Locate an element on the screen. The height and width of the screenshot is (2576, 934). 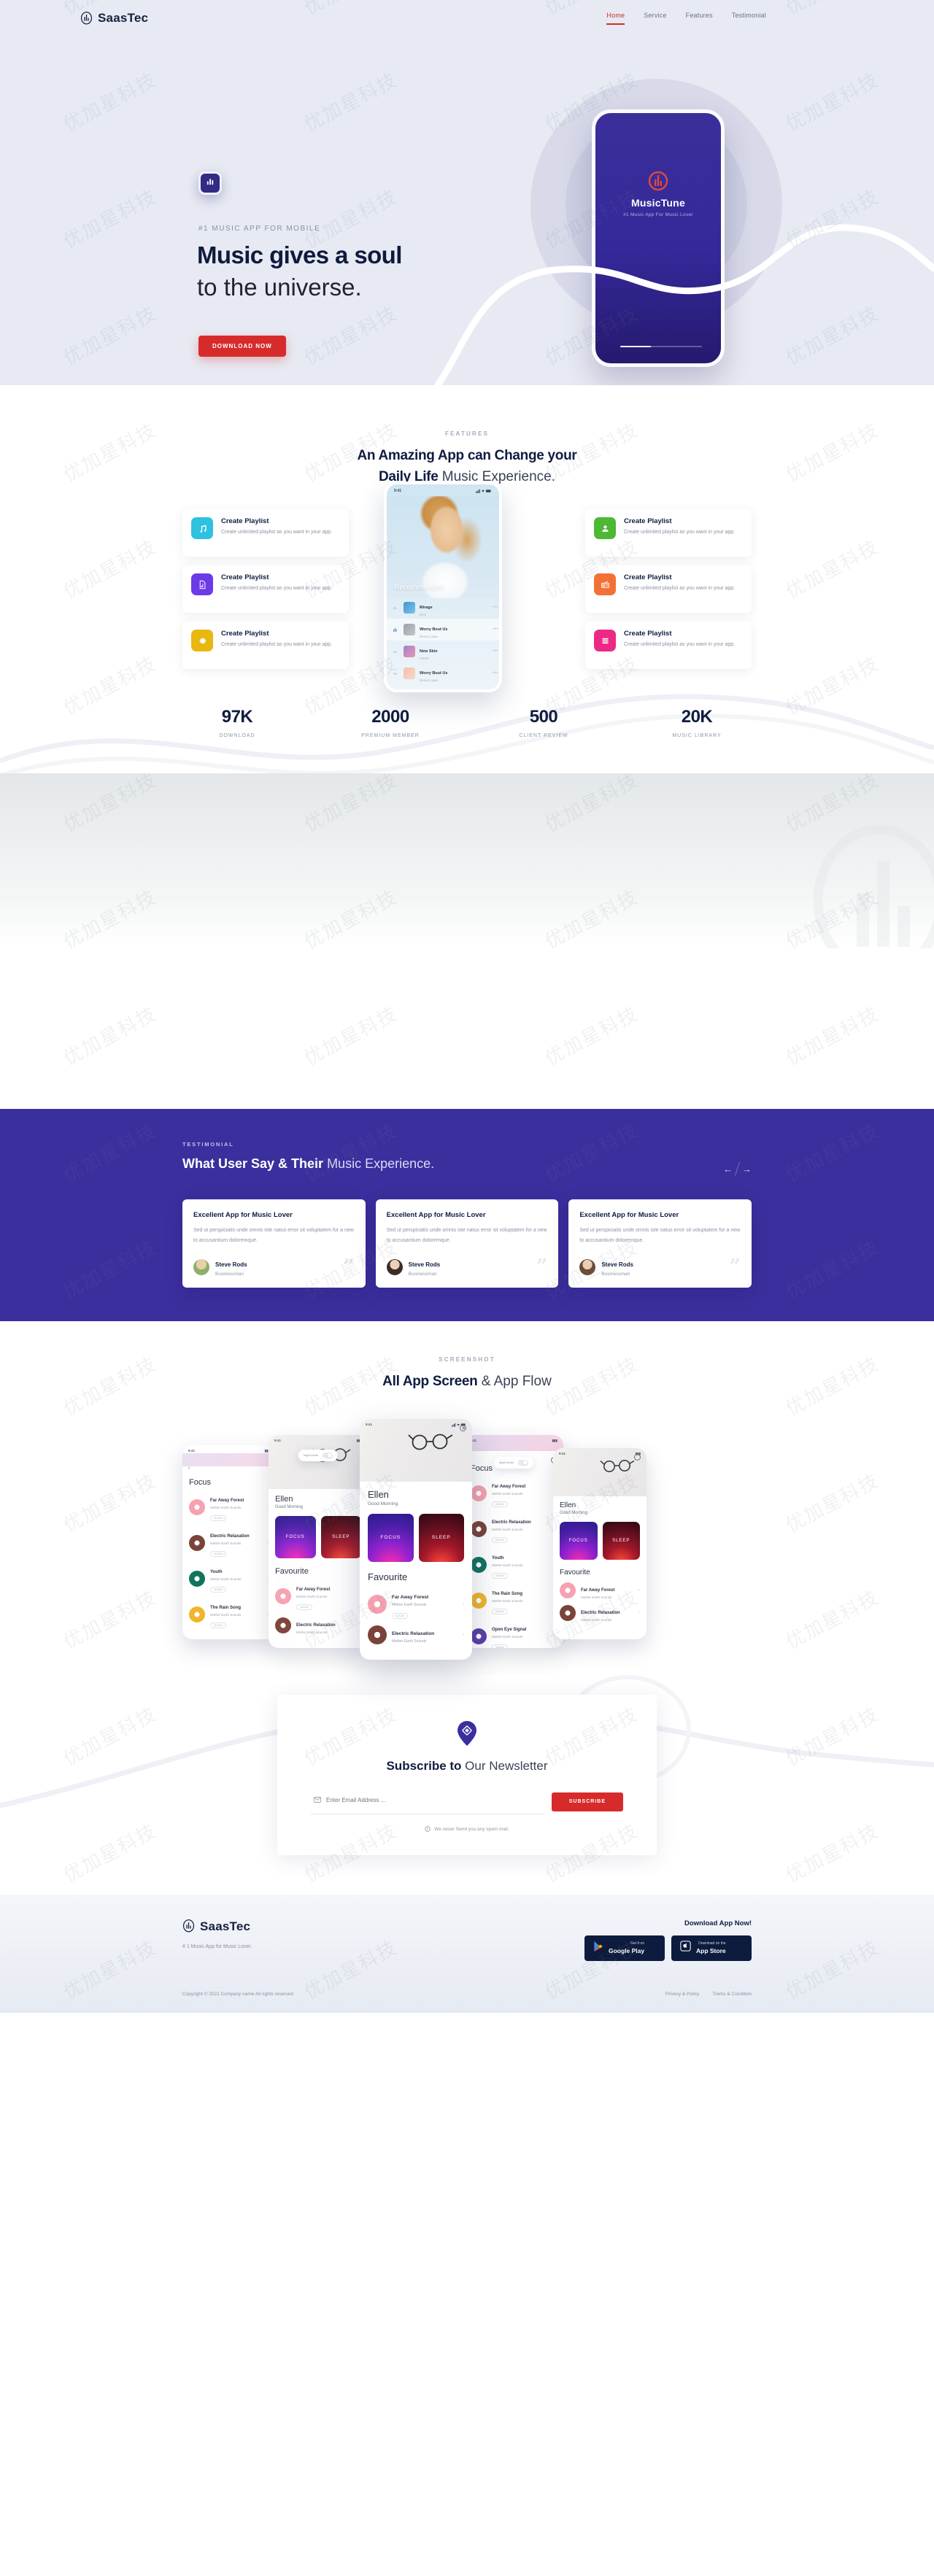
chevron-left-icon: ‹ is located at coordinates (189, 1468).